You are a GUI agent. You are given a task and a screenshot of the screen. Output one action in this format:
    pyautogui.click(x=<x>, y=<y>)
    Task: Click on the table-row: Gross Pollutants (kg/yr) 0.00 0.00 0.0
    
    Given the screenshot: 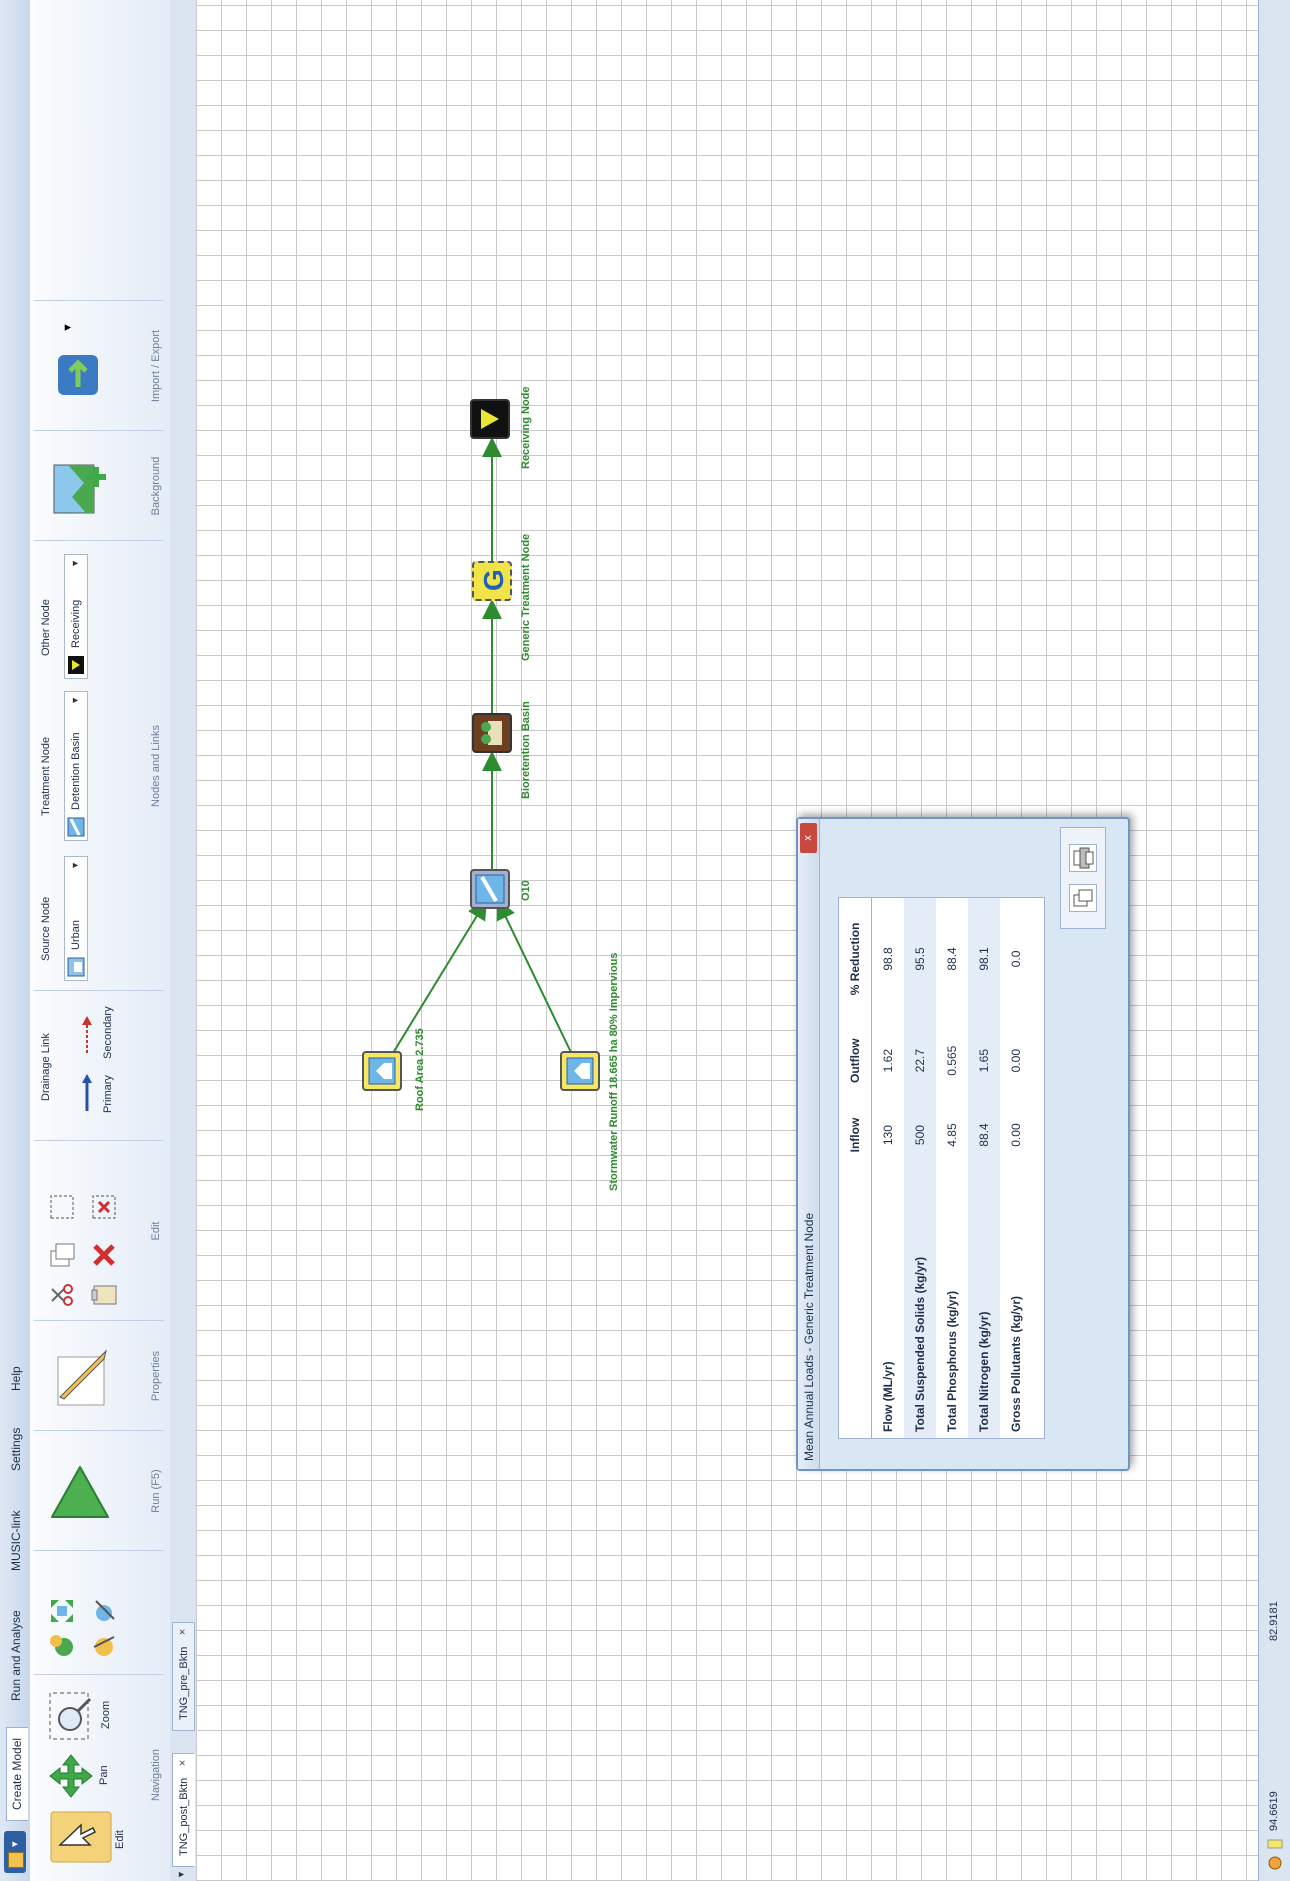 What is the action you would take?
    pyautogui.click(x=1016, y=1168)
    